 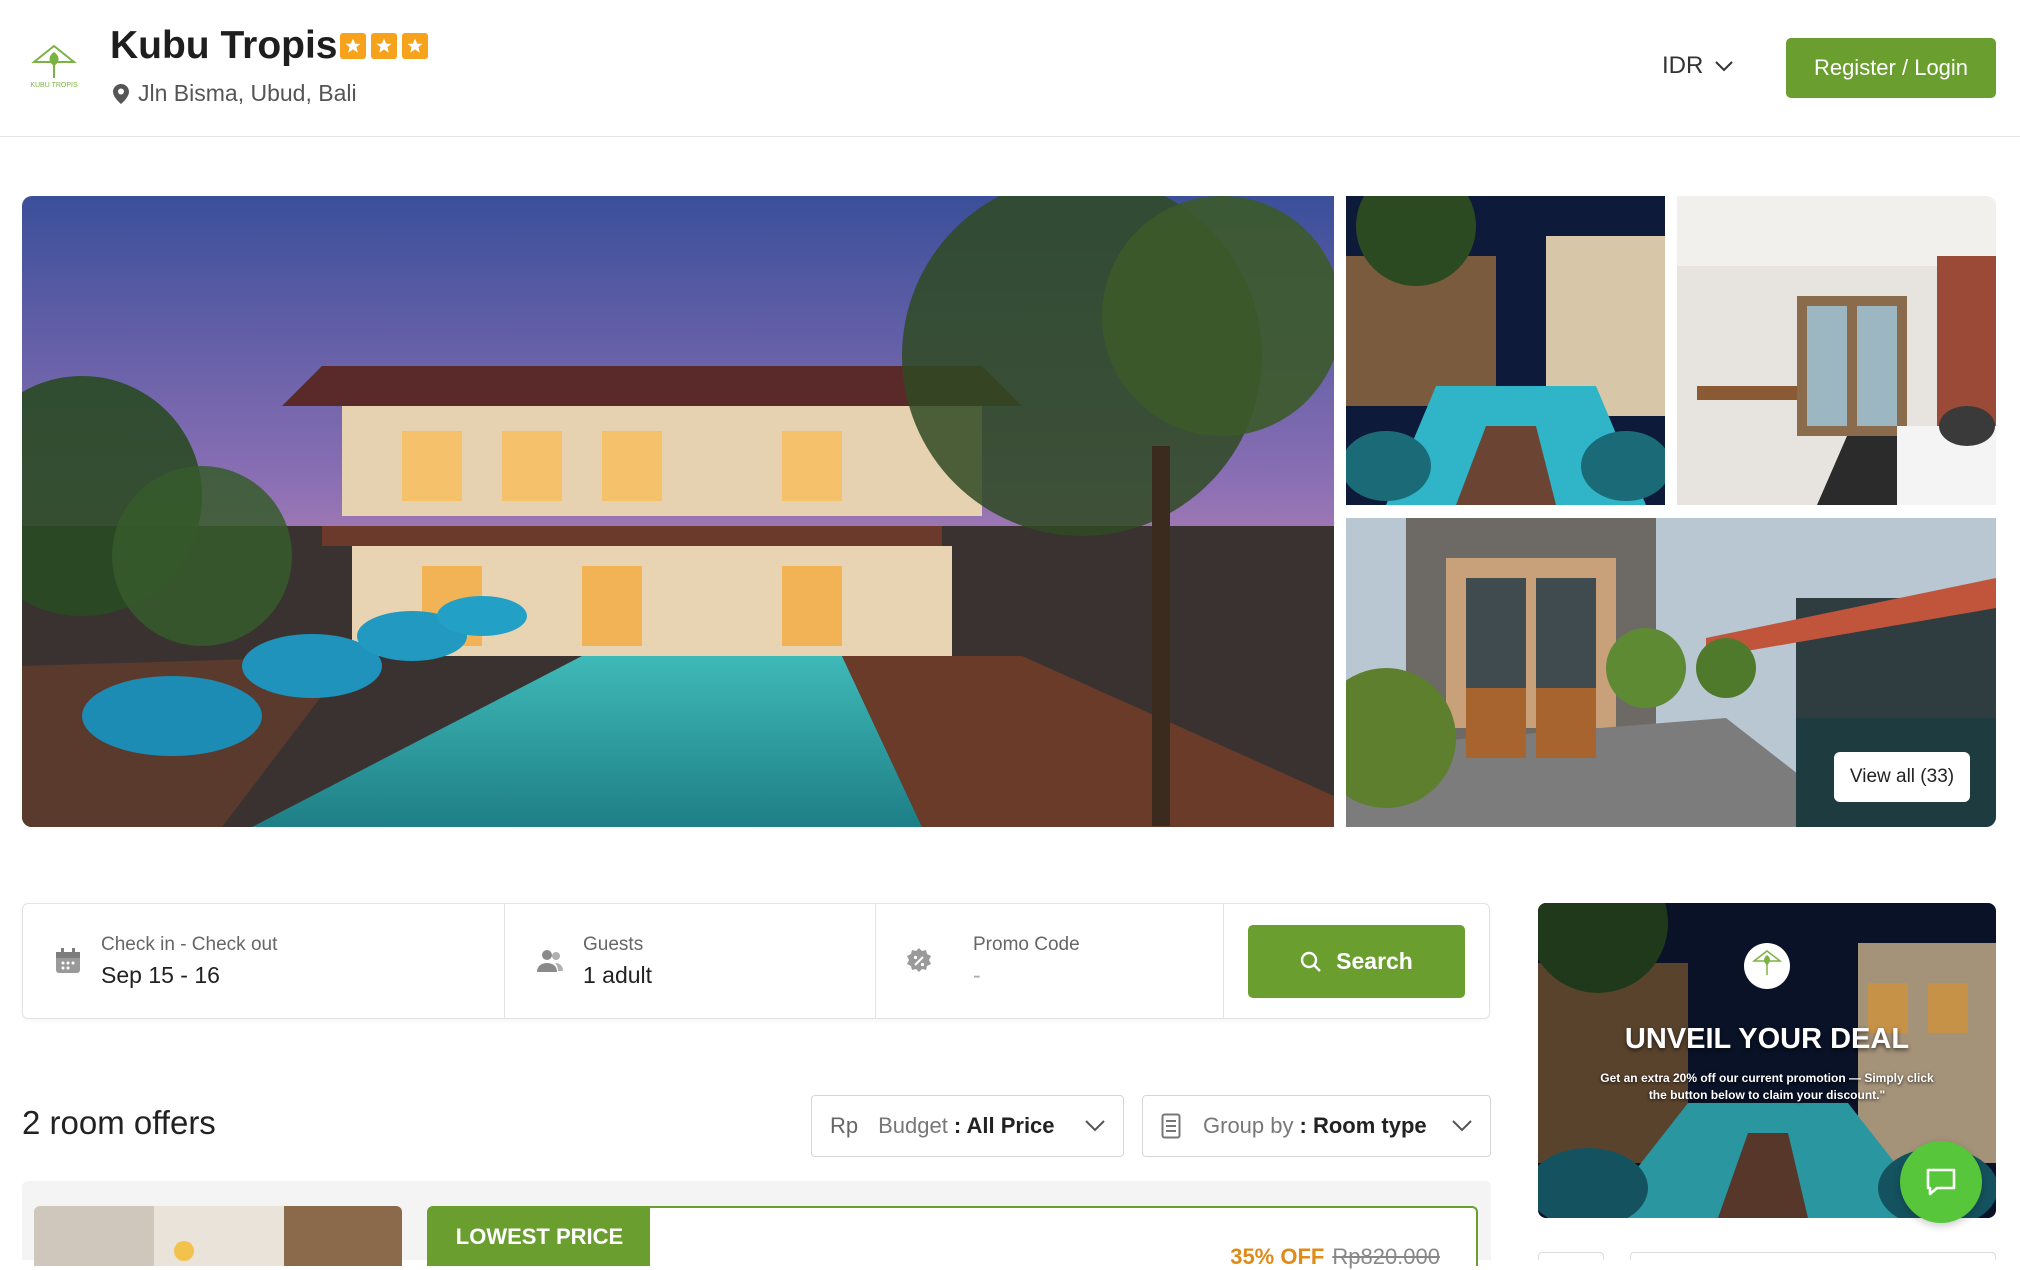 What do you see at coordinates (618, 975) in the screenshot?
I see `guests-value: 1 adult` at bounding box center [618, 975].